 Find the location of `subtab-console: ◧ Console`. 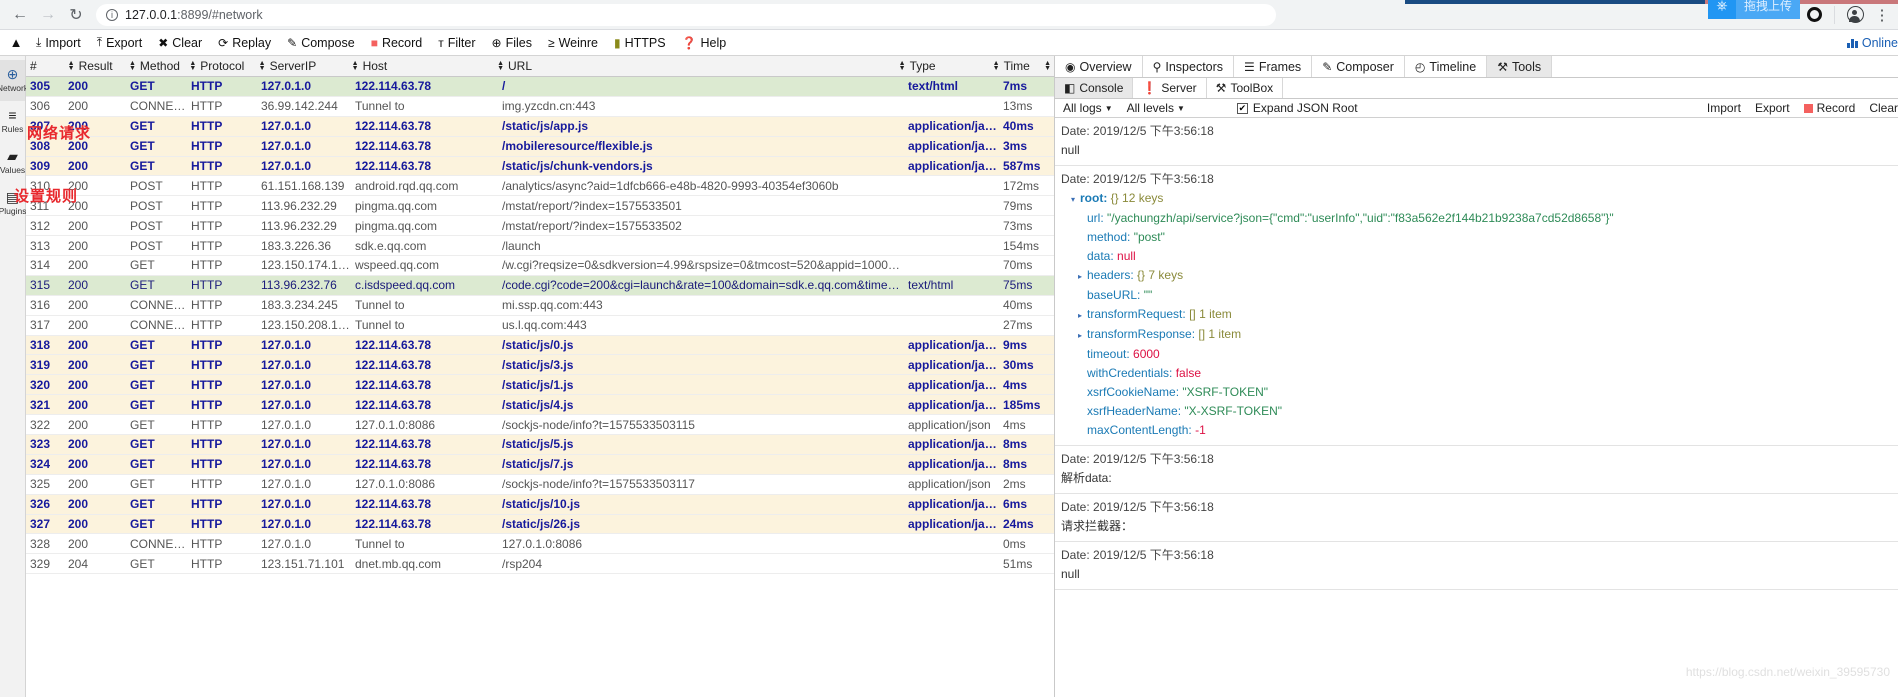

subtab-console: ◧ Console is located at coordinates (1094, 88).